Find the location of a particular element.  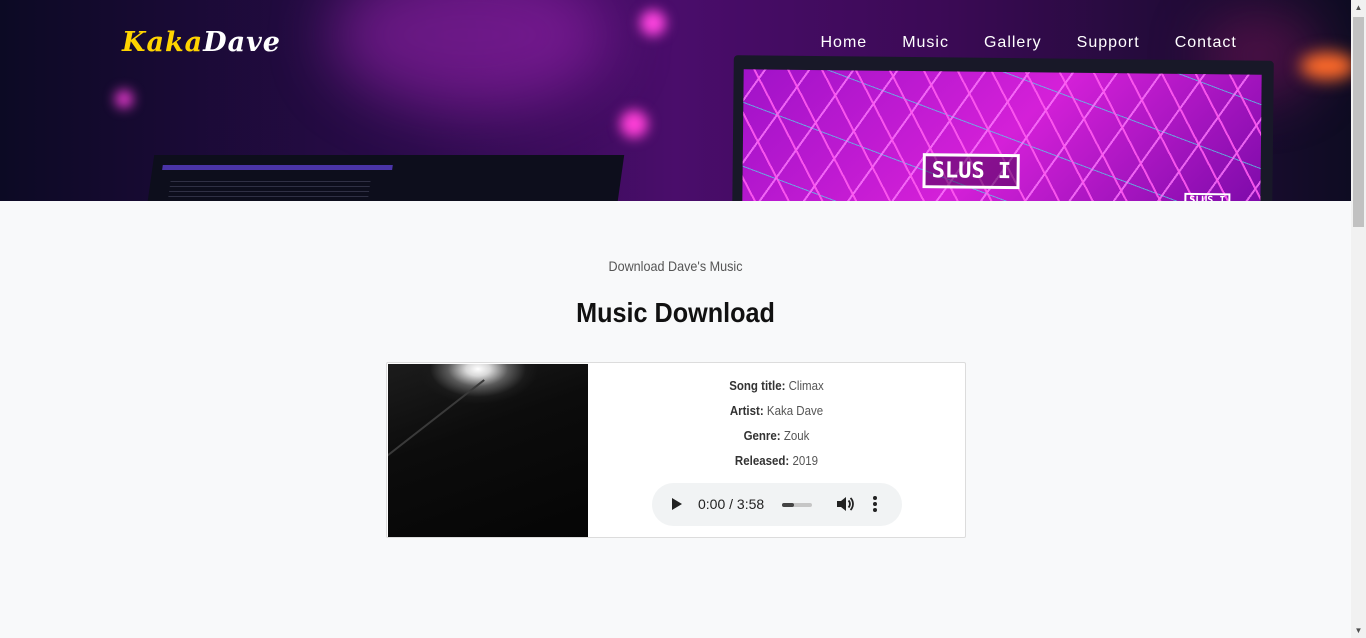

genre-label: Genre: is located at coordinates (762, 436).